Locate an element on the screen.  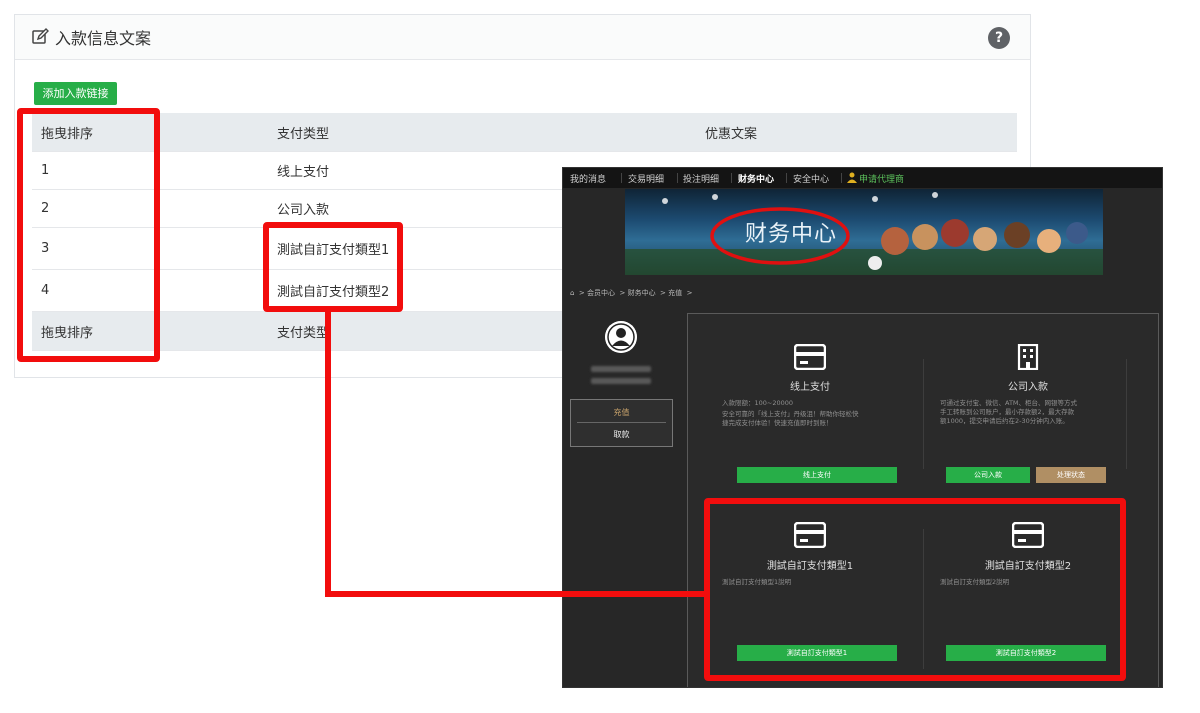
process-status-button: 处理状态 is located at coordinates (1071, 475).